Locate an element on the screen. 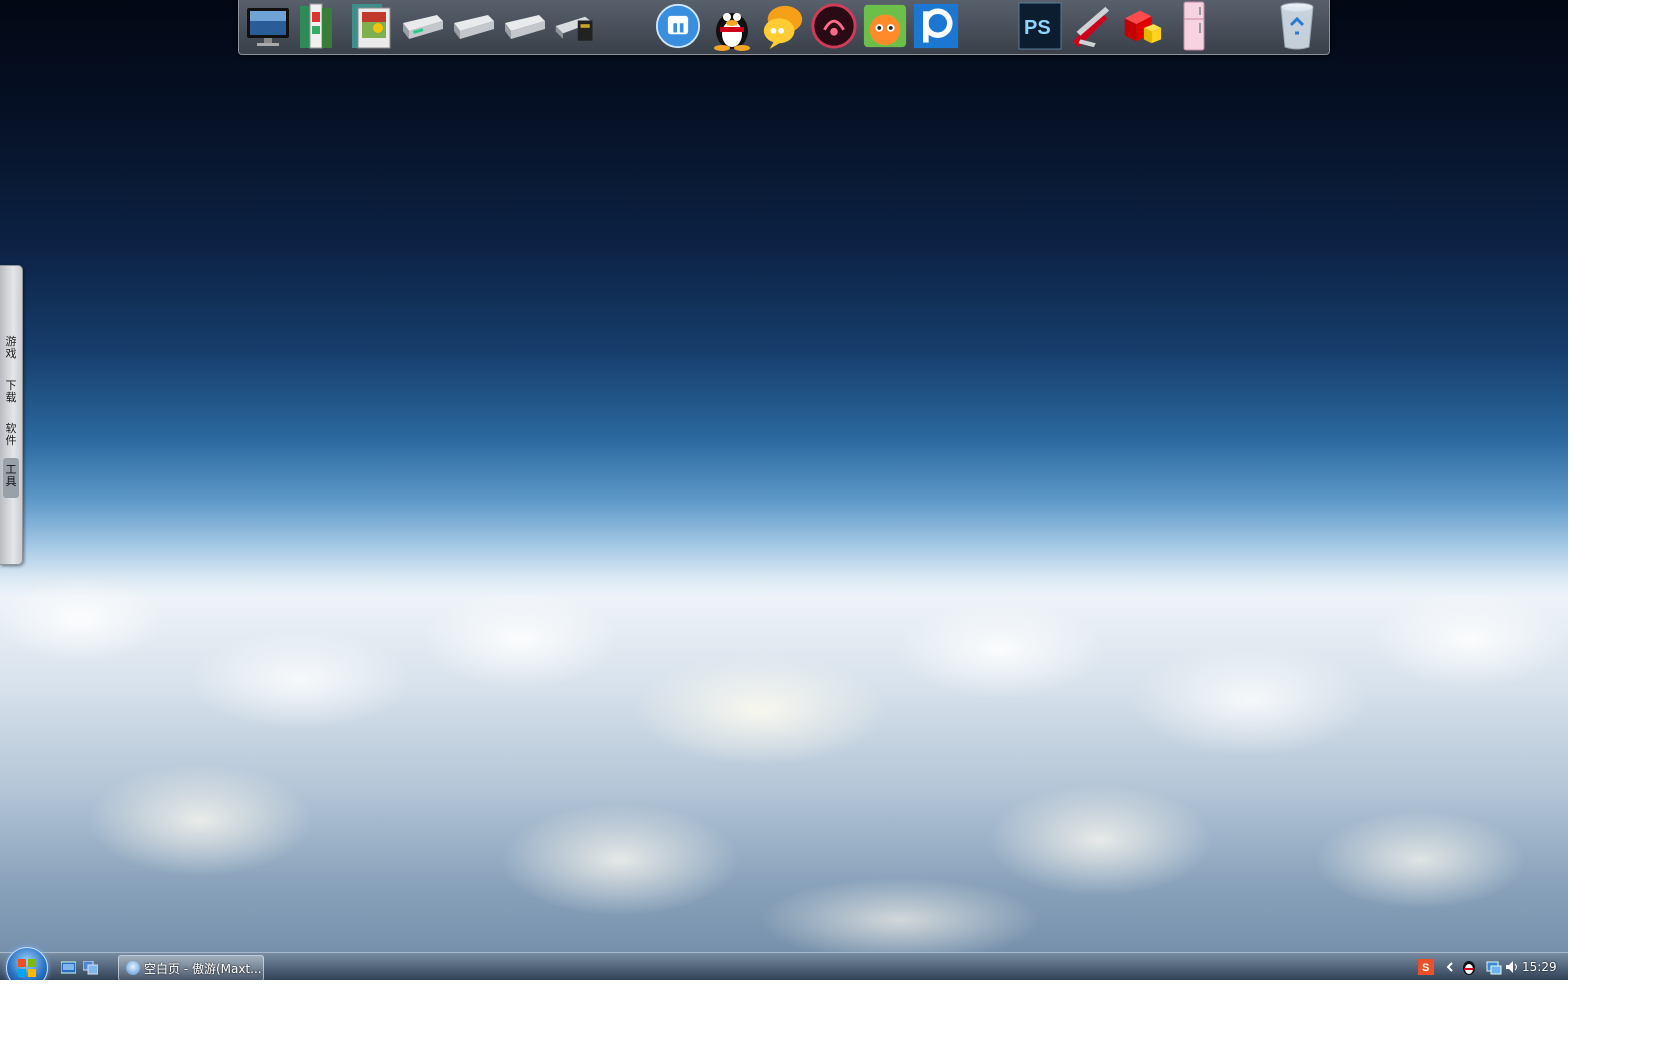 The height and width of the screenshot is (1050, 1680). chat-bubble-icon is located at coordinates (783, 26).